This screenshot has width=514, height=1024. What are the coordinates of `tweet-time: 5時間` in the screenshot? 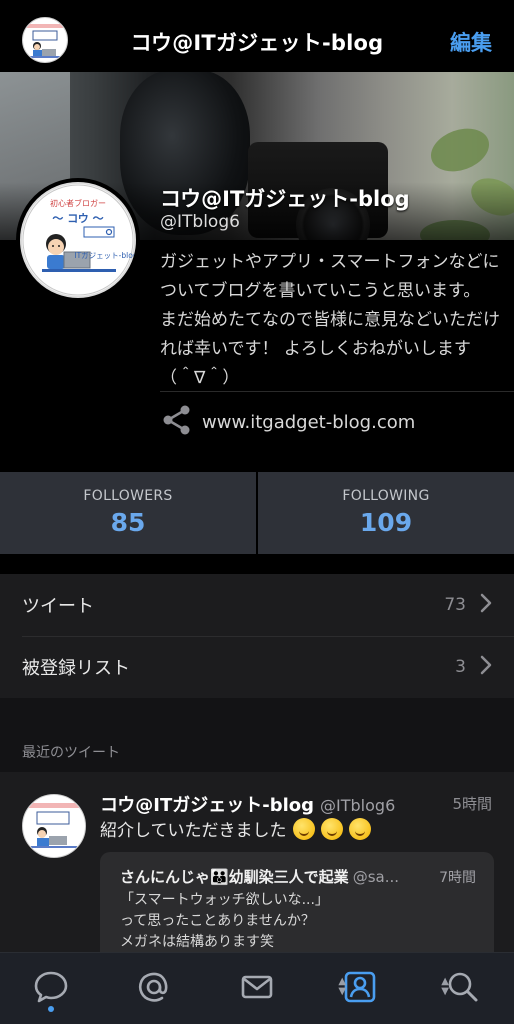 It's located at (472, 804).